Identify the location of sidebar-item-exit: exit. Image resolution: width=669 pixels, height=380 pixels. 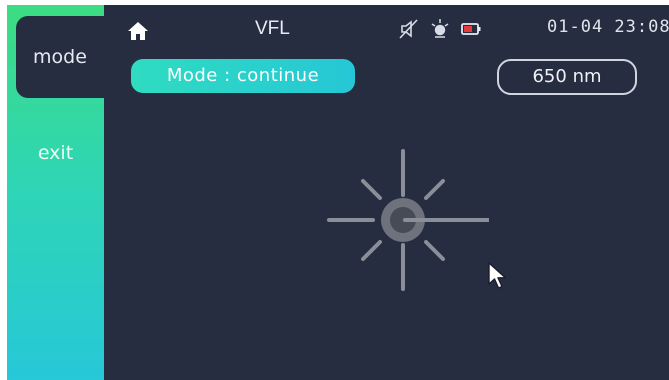
(55, 153).